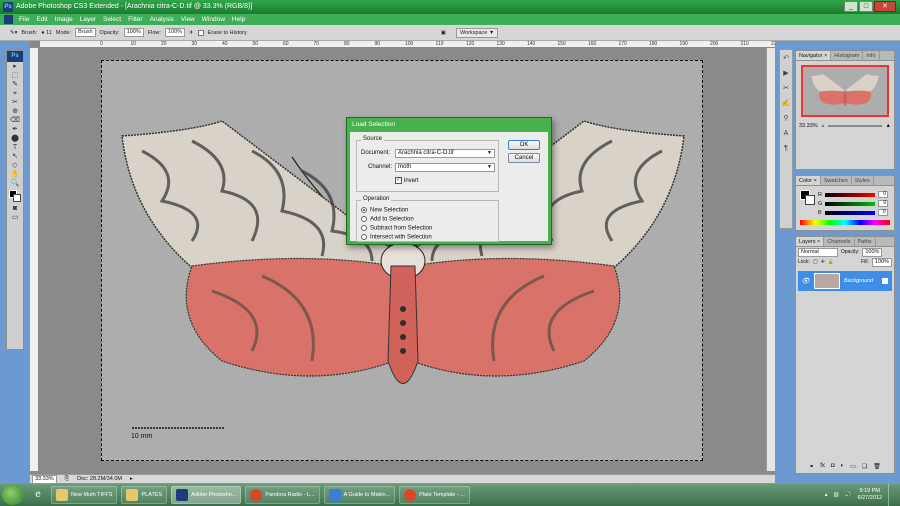 Image resolution: width=900 pixels, height=506 pixels. I want to click on volume-icon: 🔊, so click(848, 495).